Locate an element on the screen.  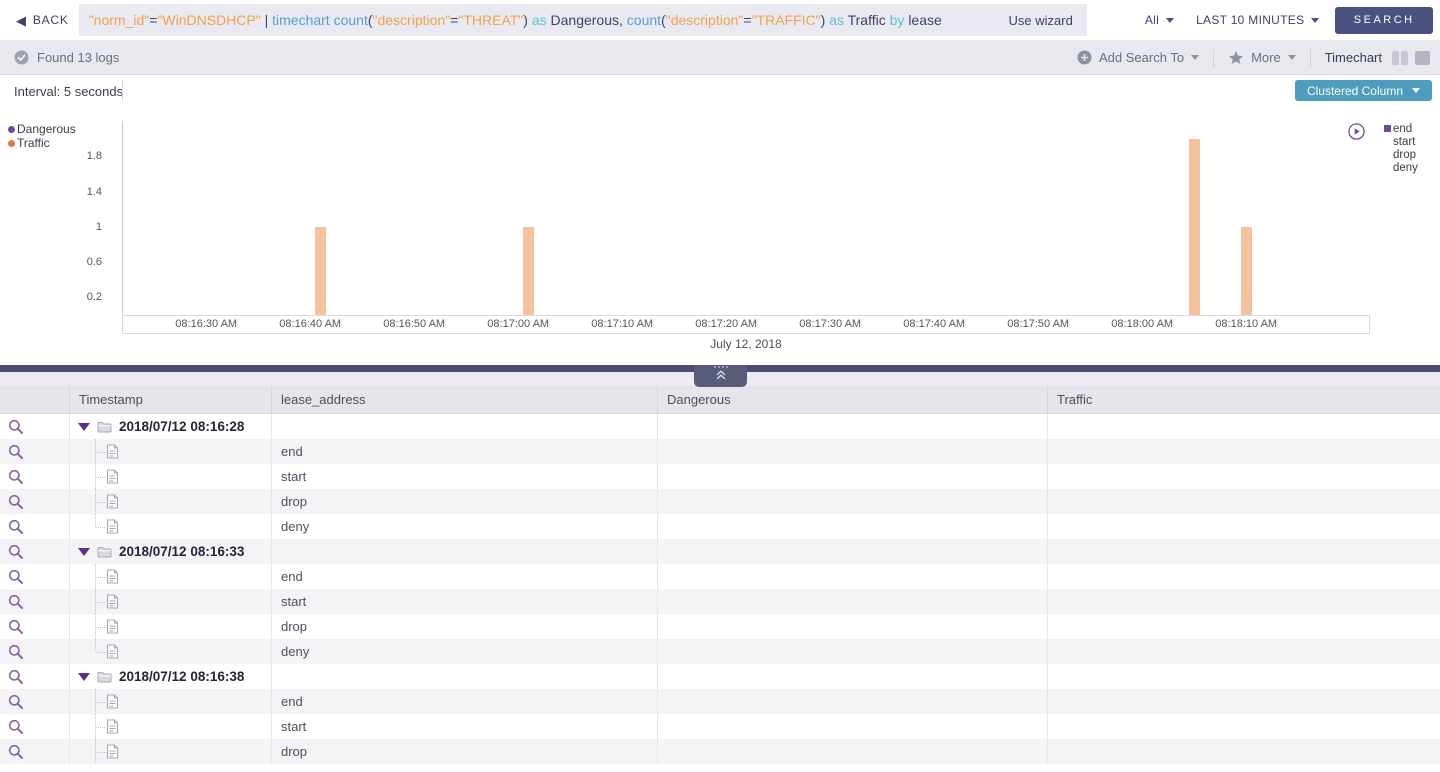
x-tick-label: 08:17:00 AM is located at coordinates (518, 324).